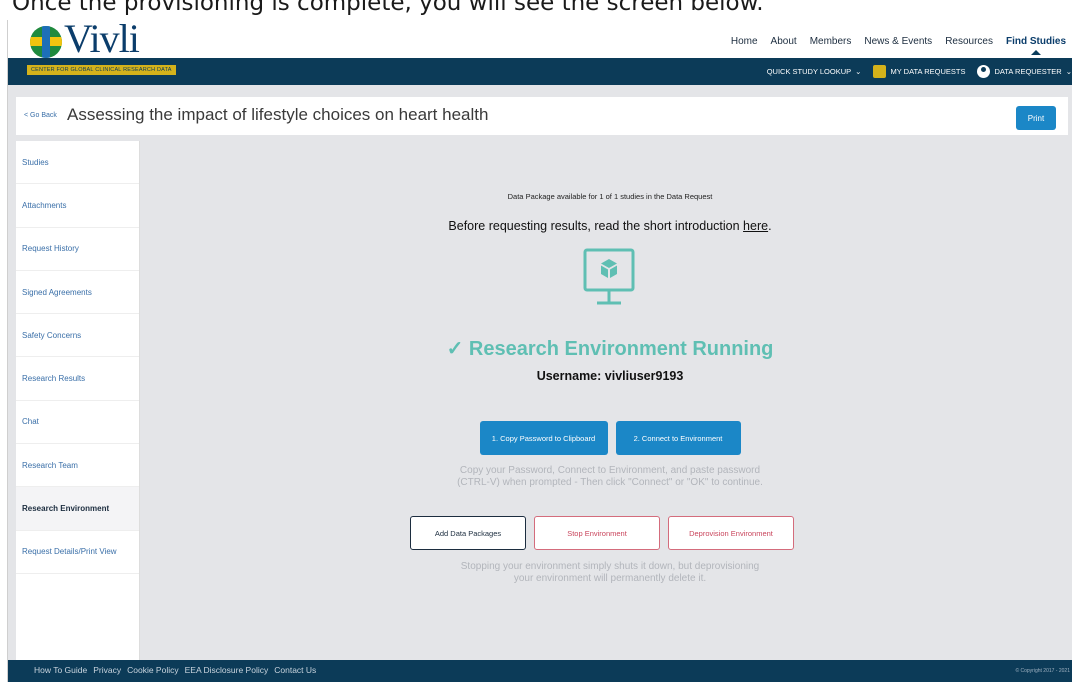 The height and width of the screenshot is (682, 1072). Describe the element at coordinates (77, 423) in the screenshot. I see `sidebar-item-chat: Chat` at that location.